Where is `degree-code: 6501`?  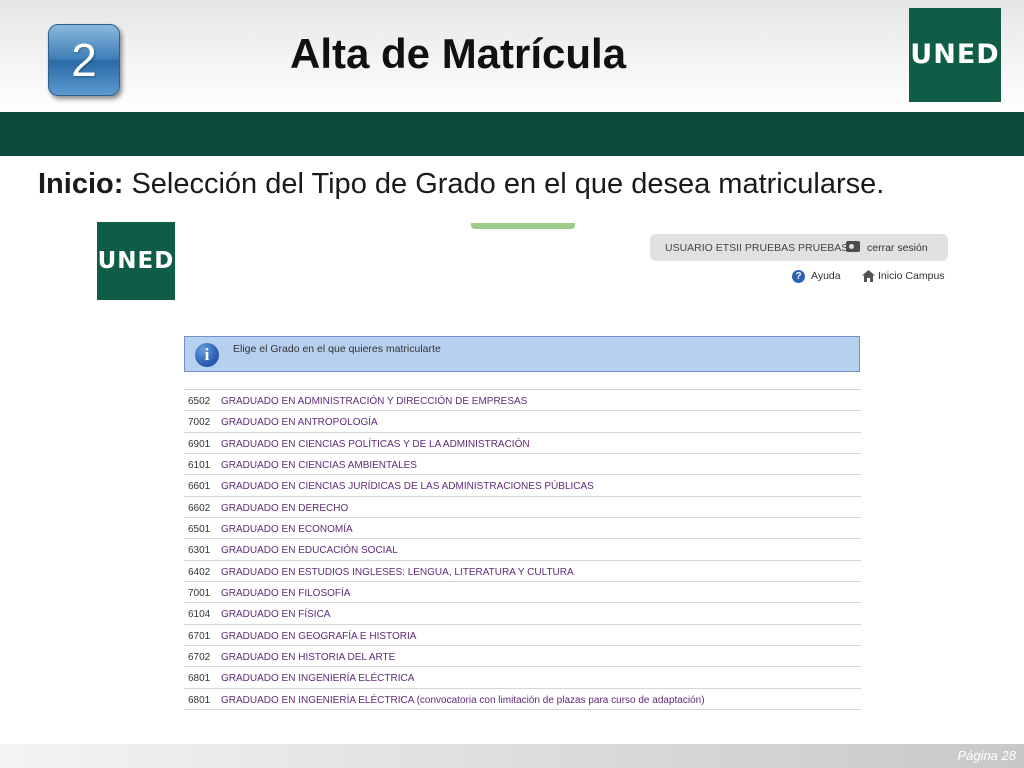
degree-code: 6501 is located at coordinates (199, 530).